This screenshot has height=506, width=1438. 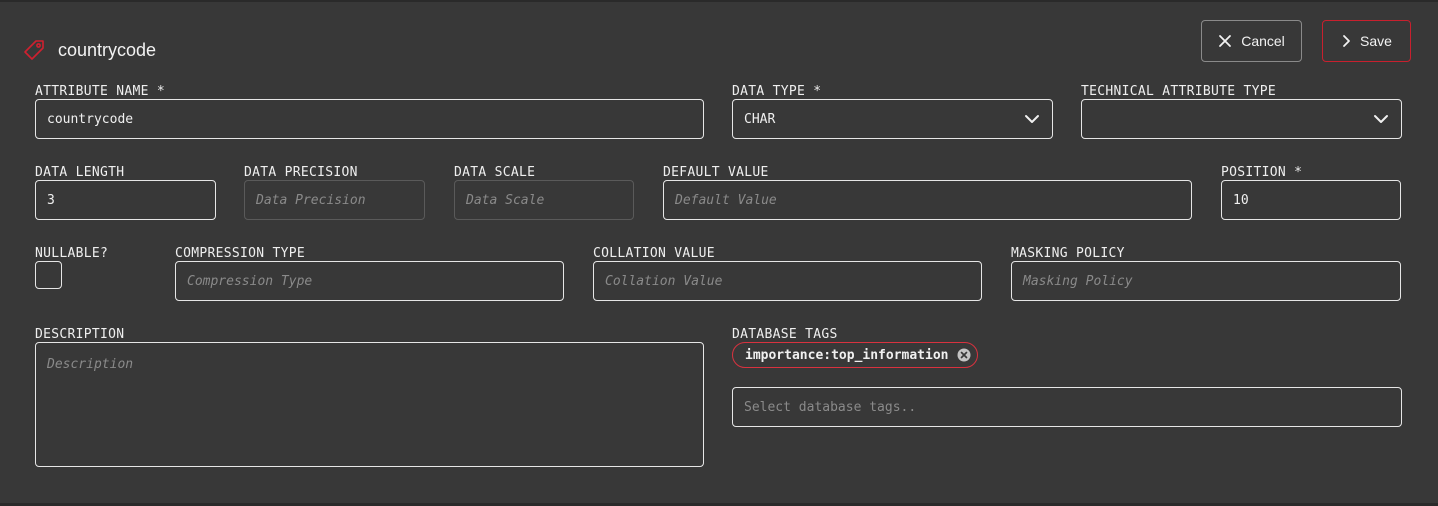 What do you see at coordinates (777, 91) in the screenshot?
I see `data-type-label: DATA TYPE *` at bounding box center [777, 91].